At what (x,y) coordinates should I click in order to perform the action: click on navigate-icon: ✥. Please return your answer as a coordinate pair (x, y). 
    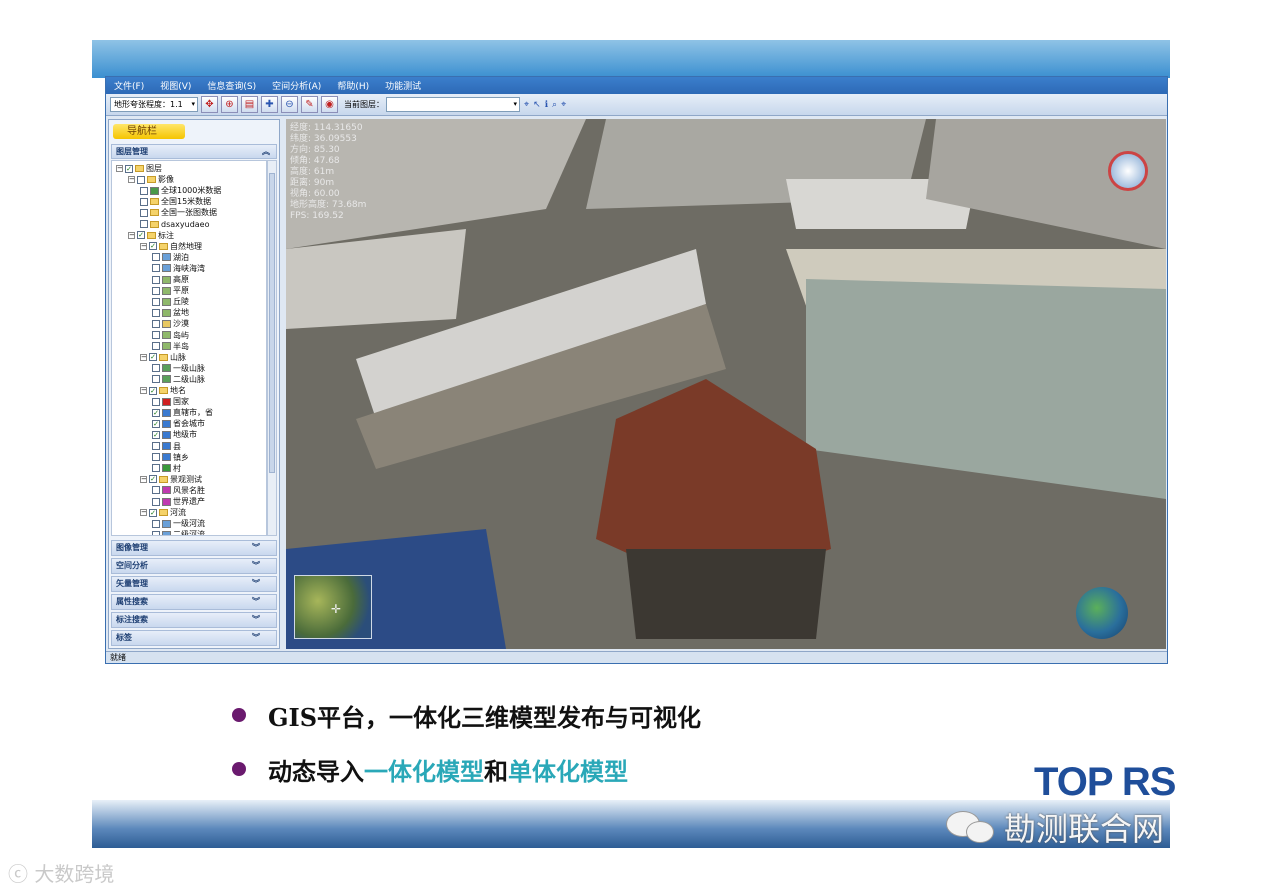
    Looking at the image, I should click on (209, 104).